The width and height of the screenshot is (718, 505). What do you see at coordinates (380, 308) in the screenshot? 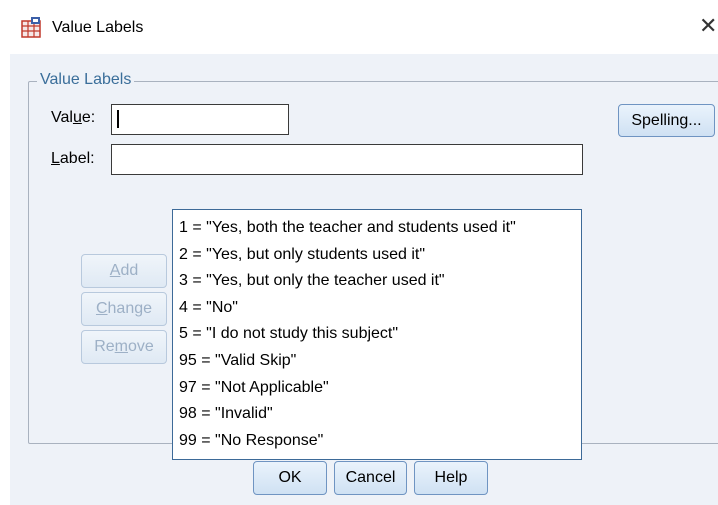
I see `list-item: 4 = "No"` at bounding box center [380, 308].